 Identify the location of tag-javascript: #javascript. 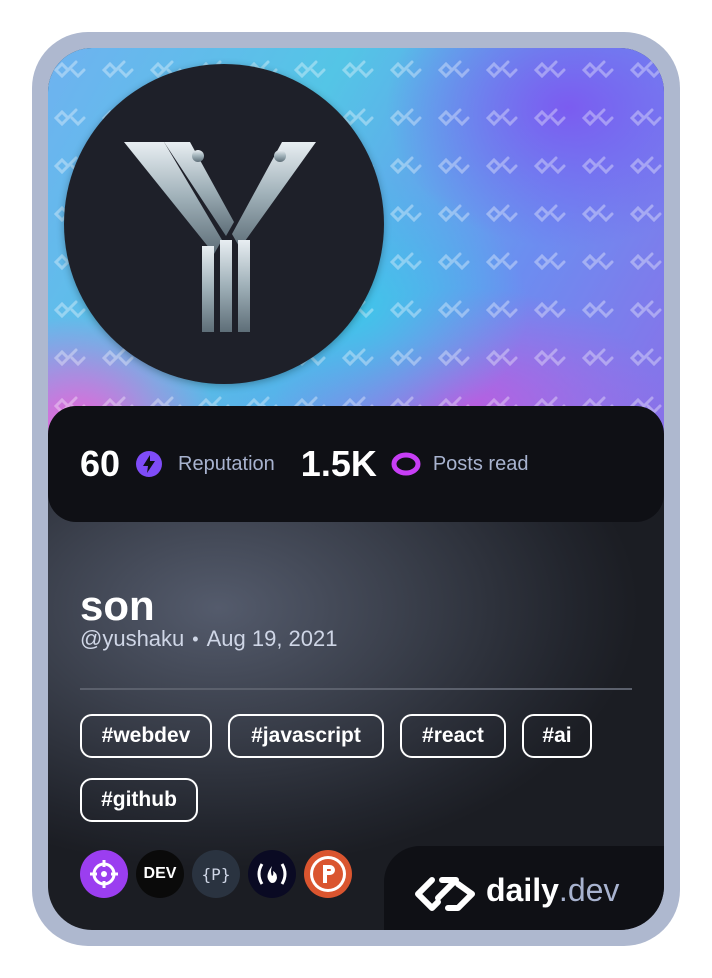
(306, 736).